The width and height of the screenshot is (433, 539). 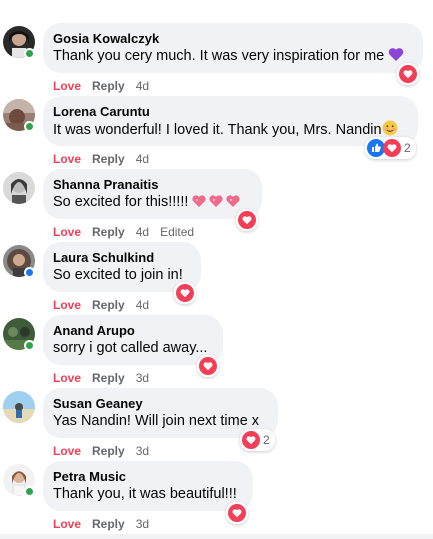 I want to click on comment-text: Yas Nandin! Will join next time x, so click(x=156, y=421).